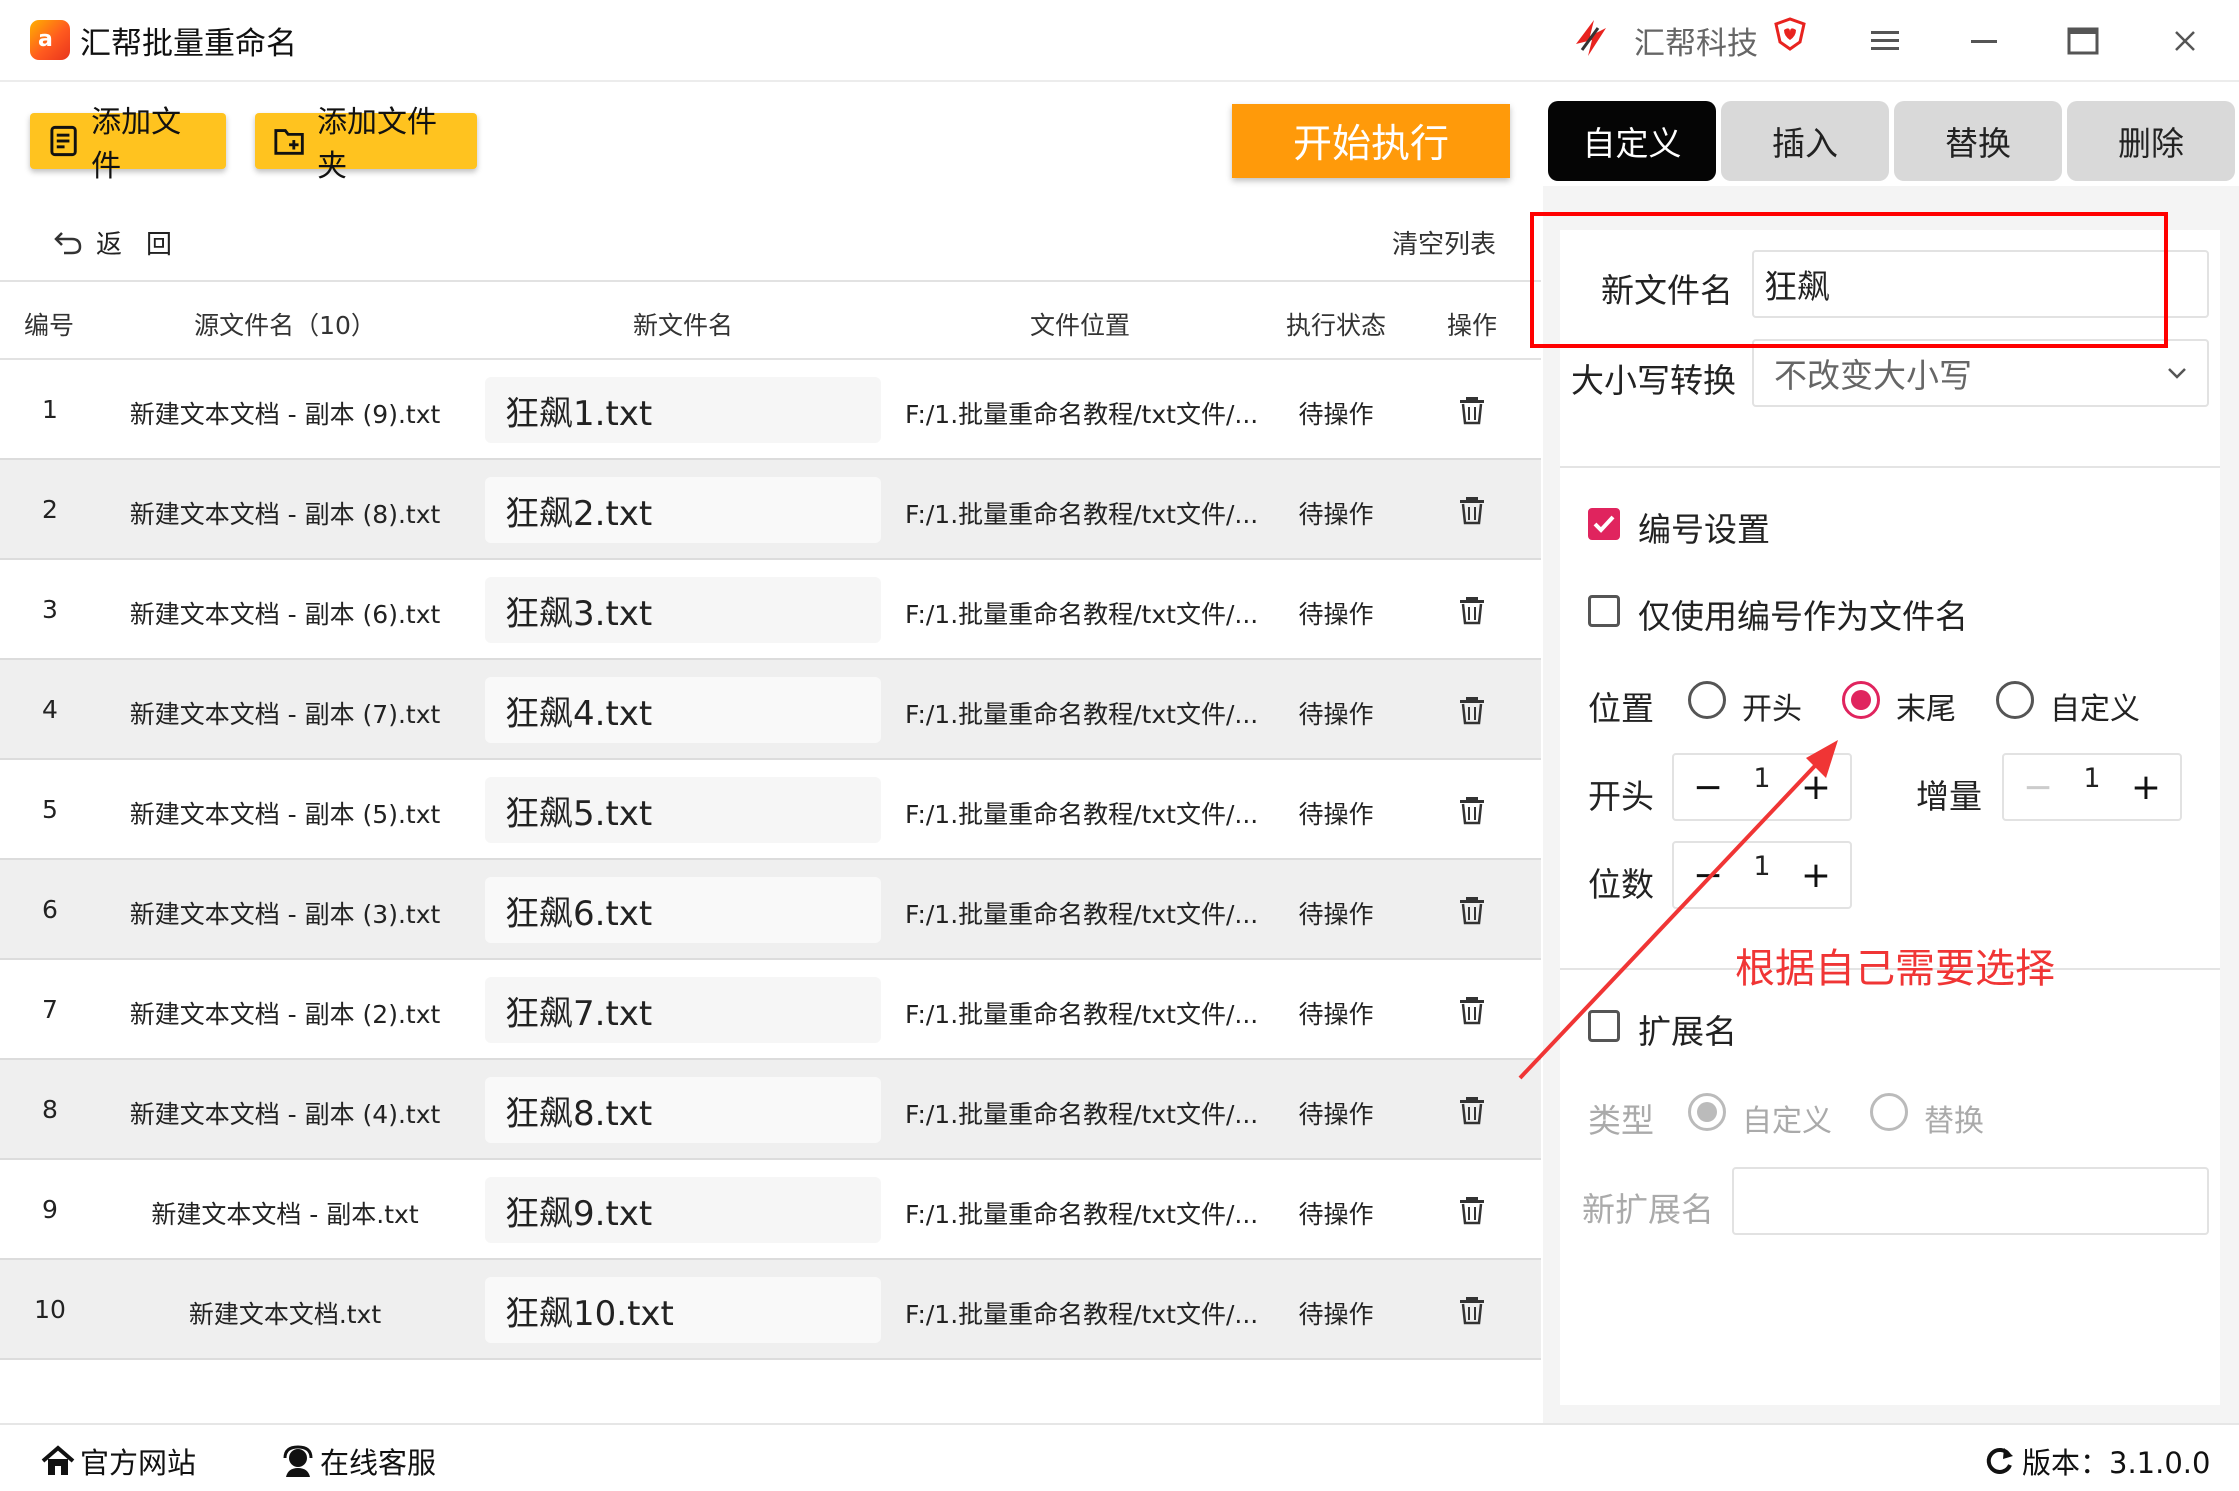 This screenshot has height=1491, width=2239. Describe the element at coordinates (1444, 242) in the screenshot. I see `clear-list-button: 清空列表` at that location.